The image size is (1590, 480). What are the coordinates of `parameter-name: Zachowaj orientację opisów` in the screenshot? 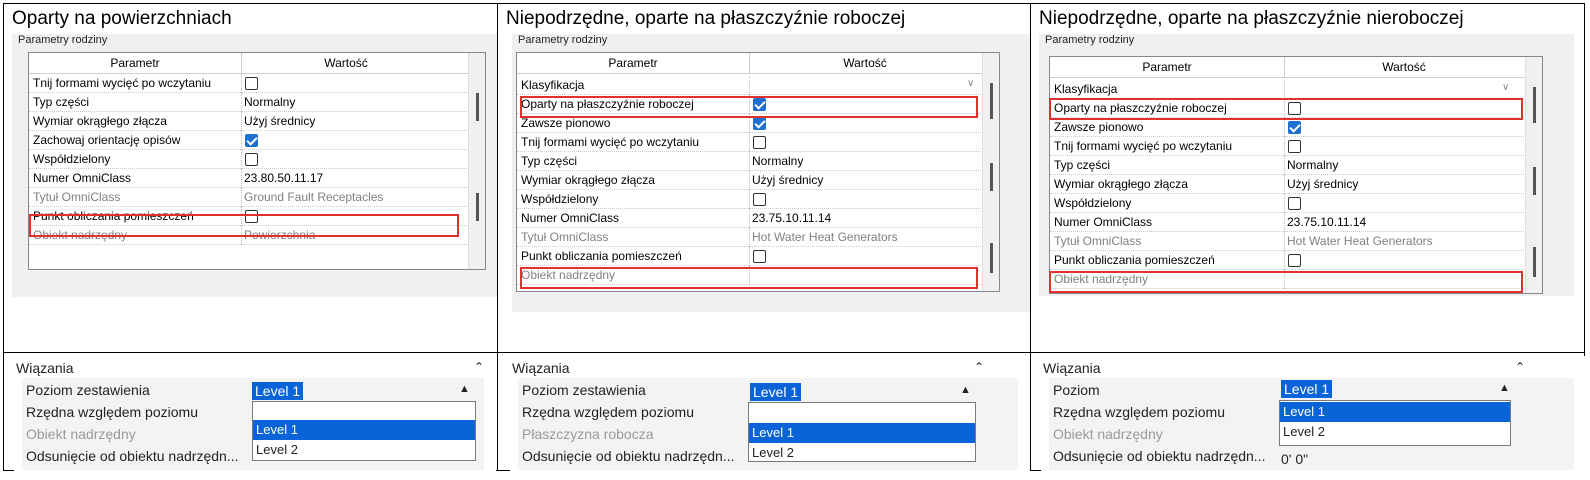 It's located at (107, 140).